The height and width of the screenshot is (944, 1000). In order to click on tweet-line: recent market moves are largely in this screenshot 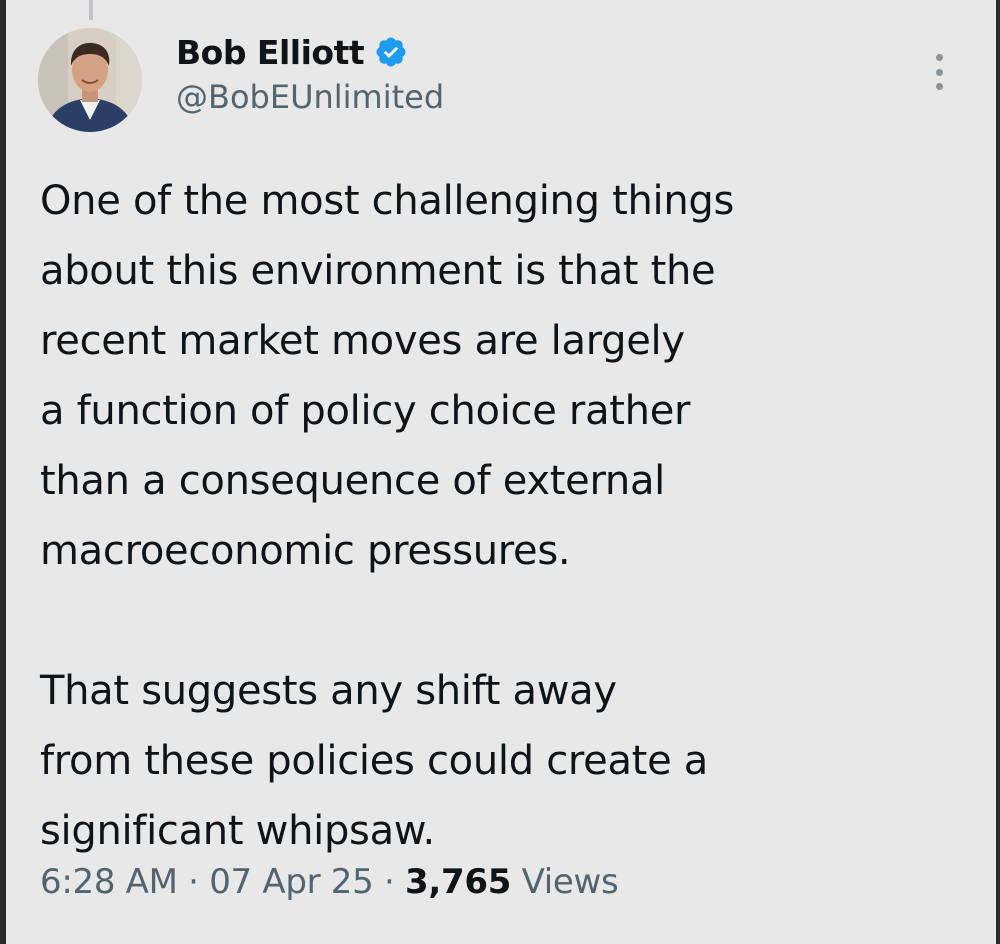, I will do `click(362, 341)`.